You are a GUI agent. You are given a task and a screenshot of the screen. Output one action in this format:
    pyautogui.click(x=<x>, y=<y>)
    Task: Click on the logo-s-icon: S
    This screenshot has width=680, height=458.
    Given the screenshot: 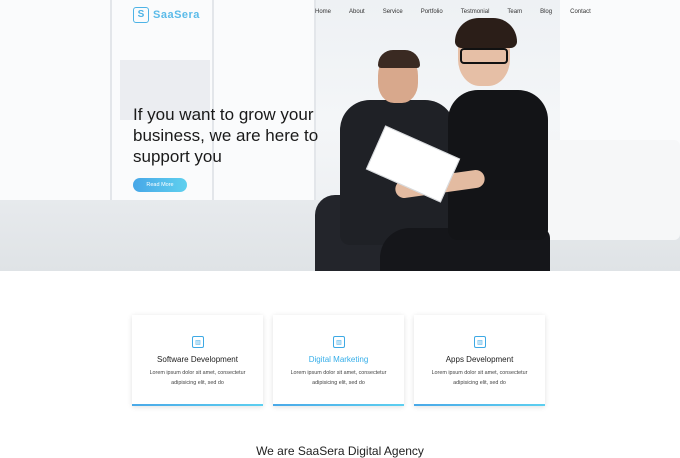 What is the action you would take?
    pyautogui.click(x=141, y=15)
    